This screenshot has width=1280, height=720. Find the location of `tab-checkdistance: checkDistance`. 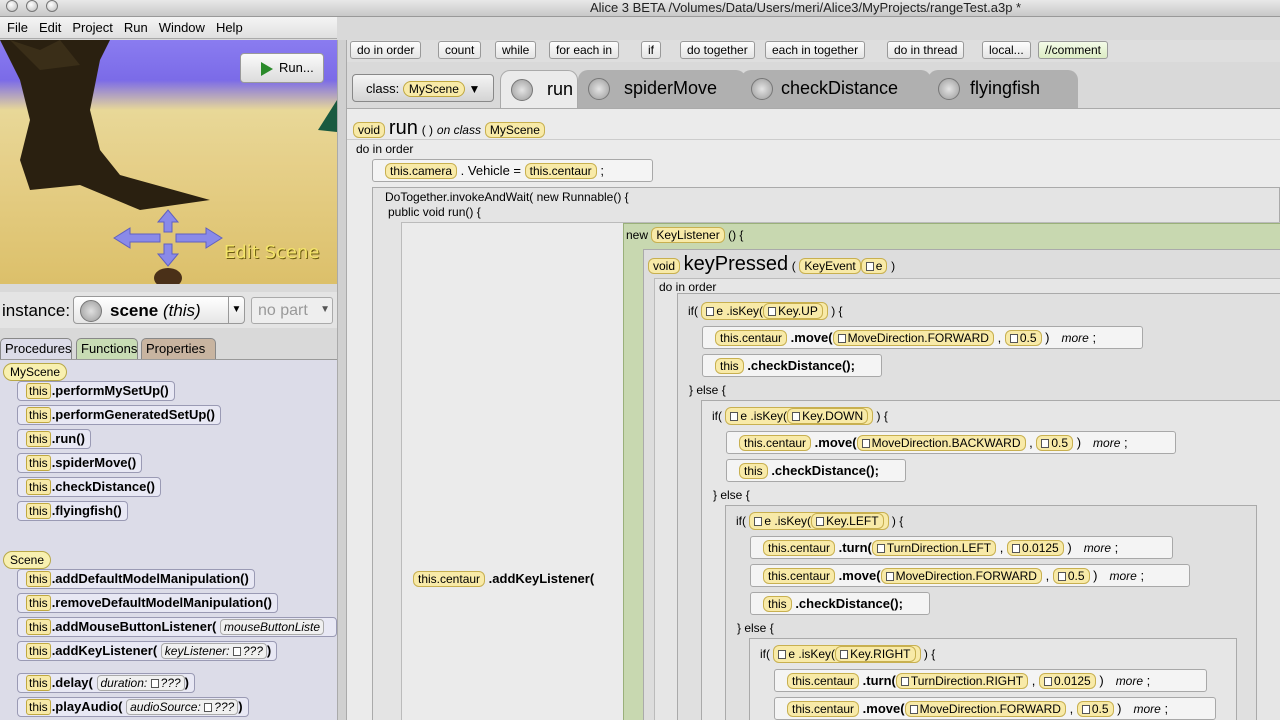

tab-checkdistance: checkDistance is located at coordinates (836, 89).